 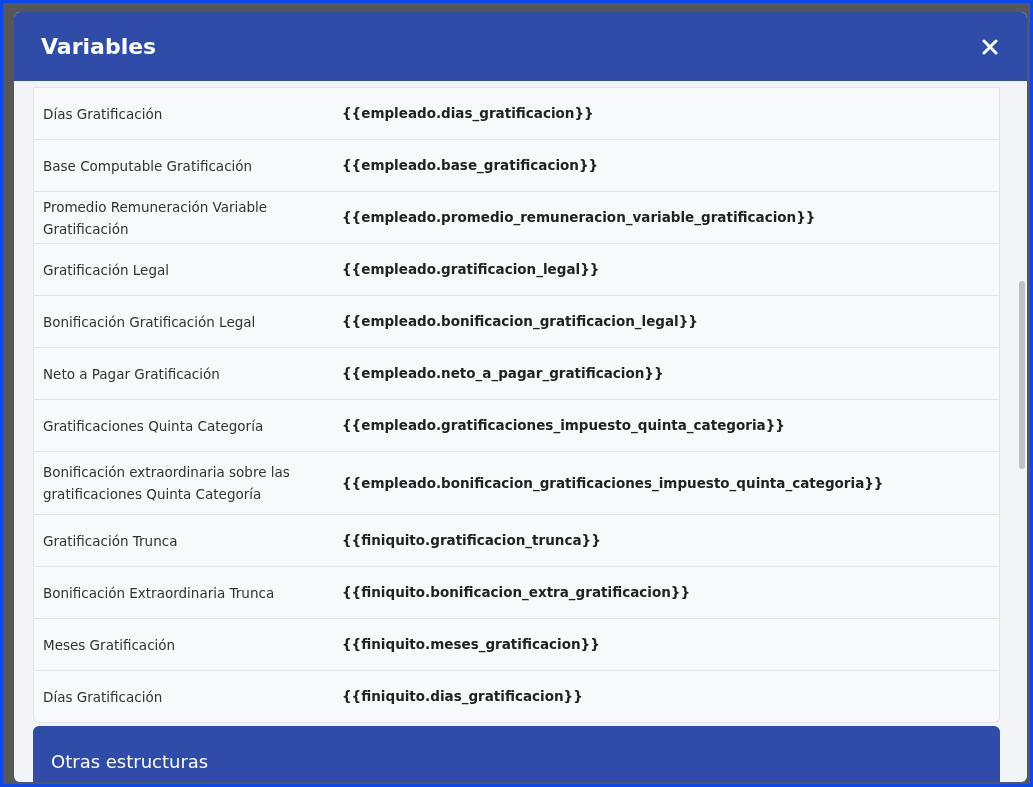 I want to click on variable-code: {{empleado.neto_a_pagar_gratificacion}}, so click(x=503, y=374).